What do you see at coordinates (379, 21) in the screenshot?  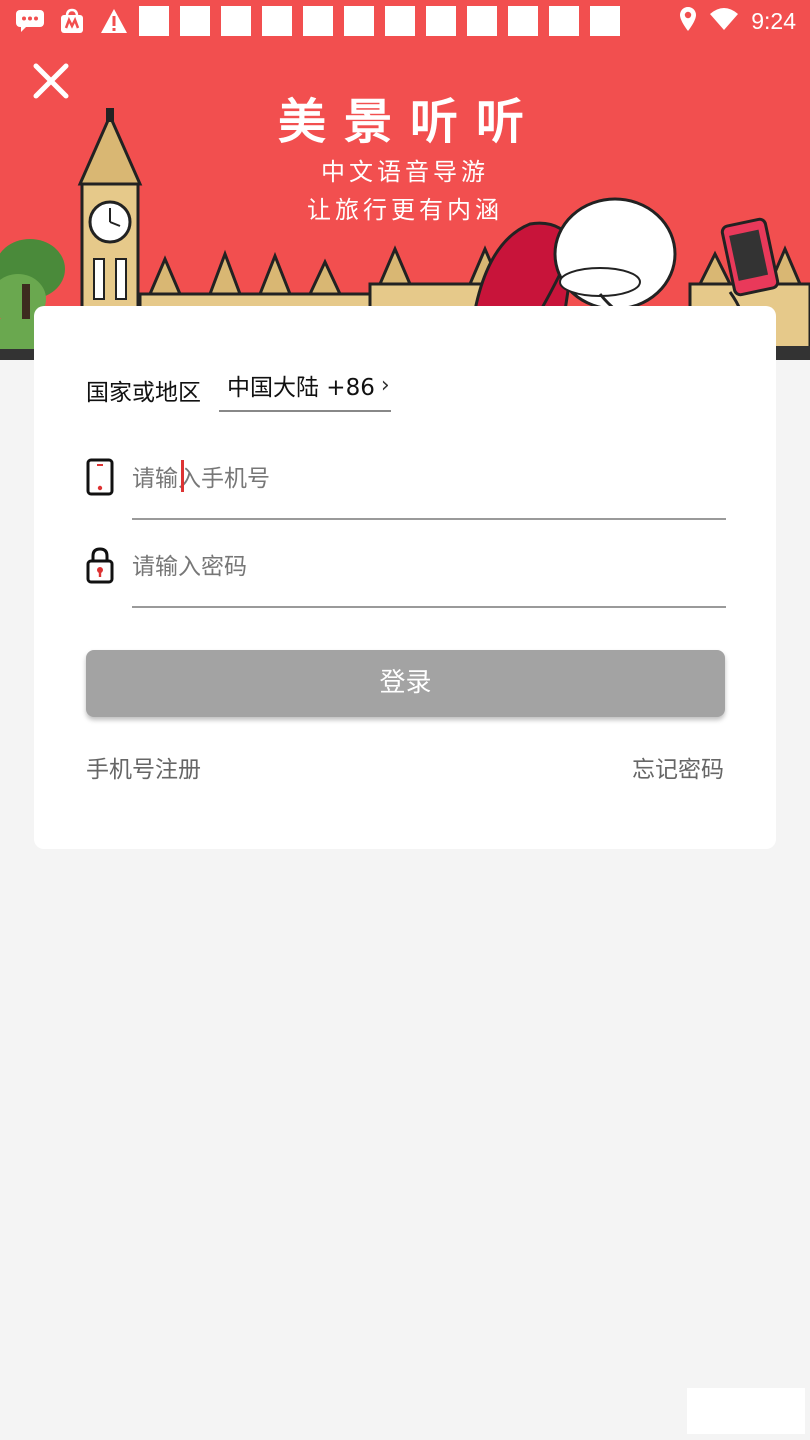 I see `notification-placeholders` at bounding box center [379, 21].